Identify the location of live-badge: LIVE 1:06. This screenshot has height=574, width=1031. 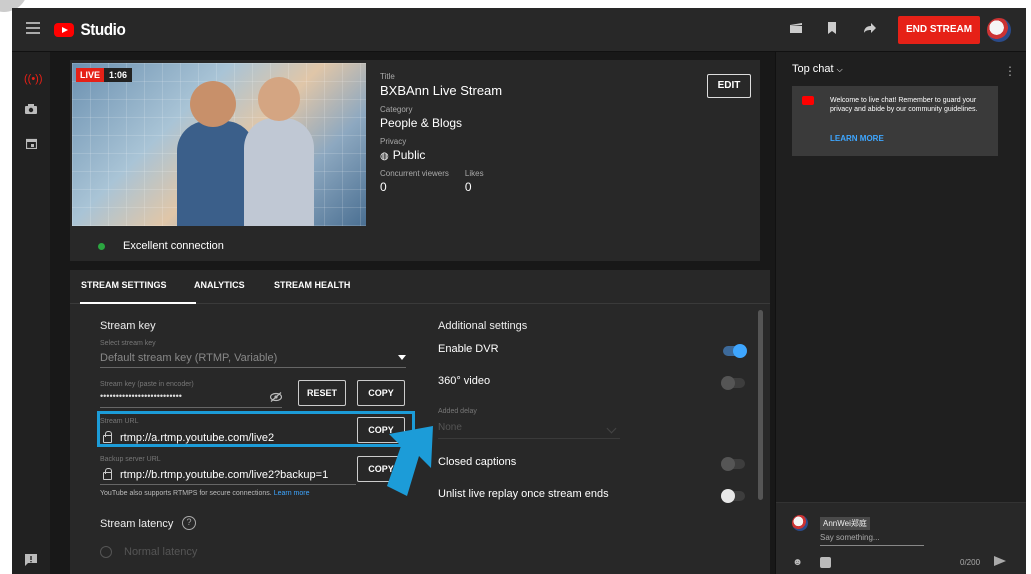
(104, 75).